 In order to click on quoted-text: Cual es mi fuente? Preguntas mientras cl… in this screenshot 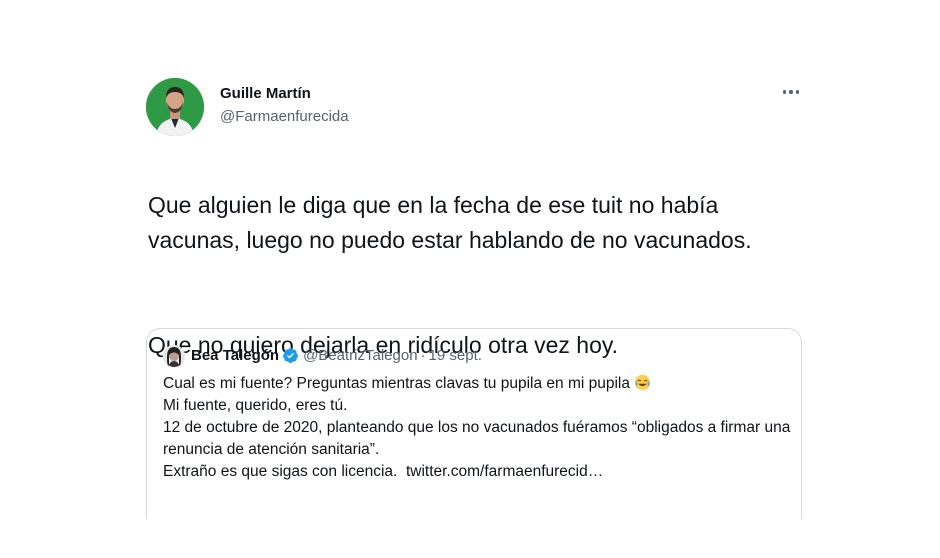, I will do `click(478, 428)`.